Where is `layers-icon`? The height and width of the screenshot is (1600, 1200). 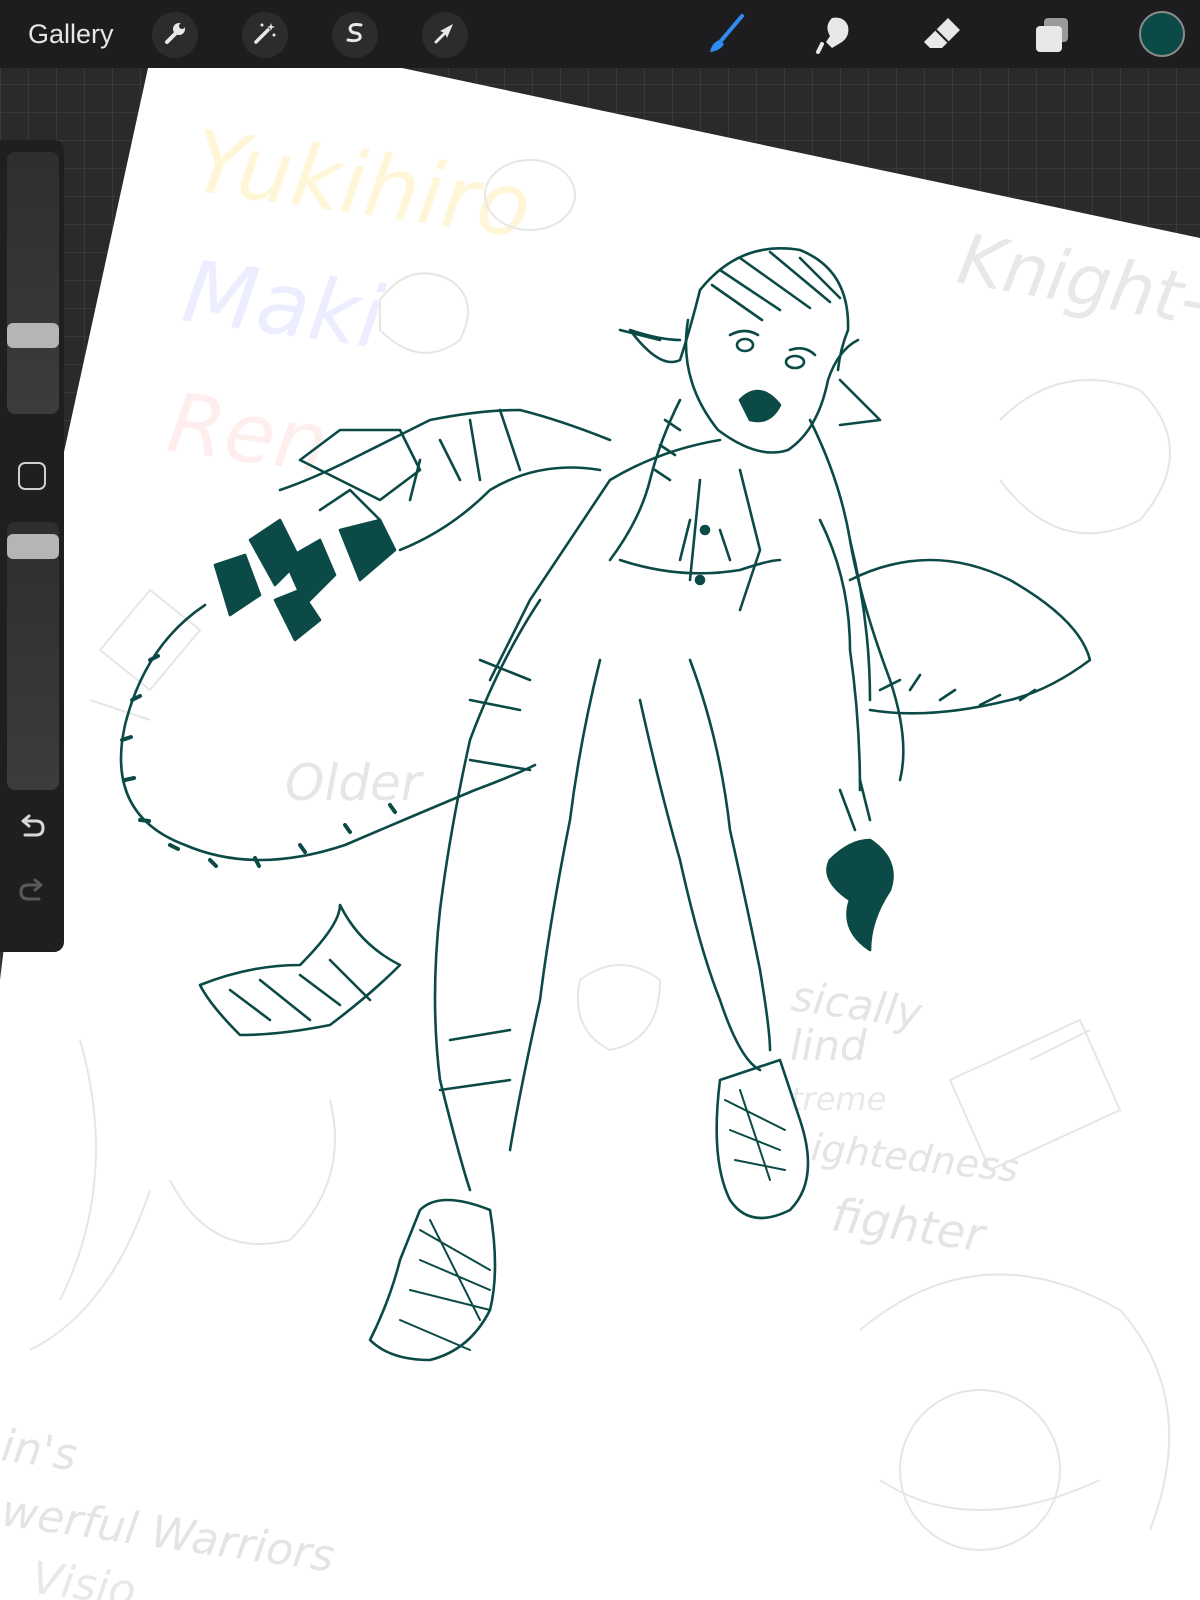
layers-icon is located at coordinates (1052, 36).